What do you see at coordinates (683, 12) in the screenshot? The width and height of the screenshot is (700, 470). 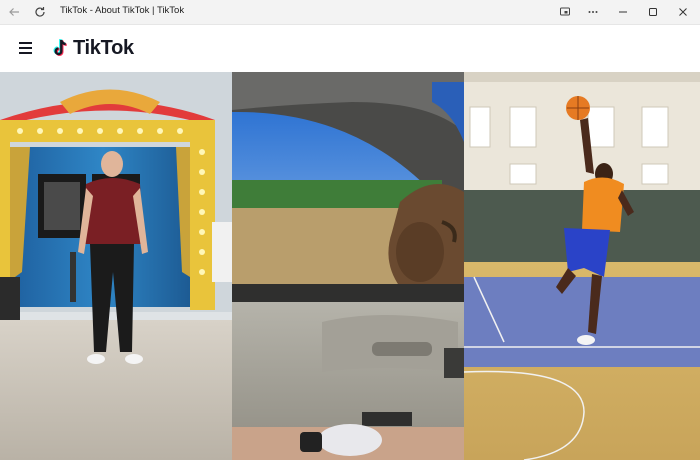 I see `close-icon` at bounding box center [683, 12].